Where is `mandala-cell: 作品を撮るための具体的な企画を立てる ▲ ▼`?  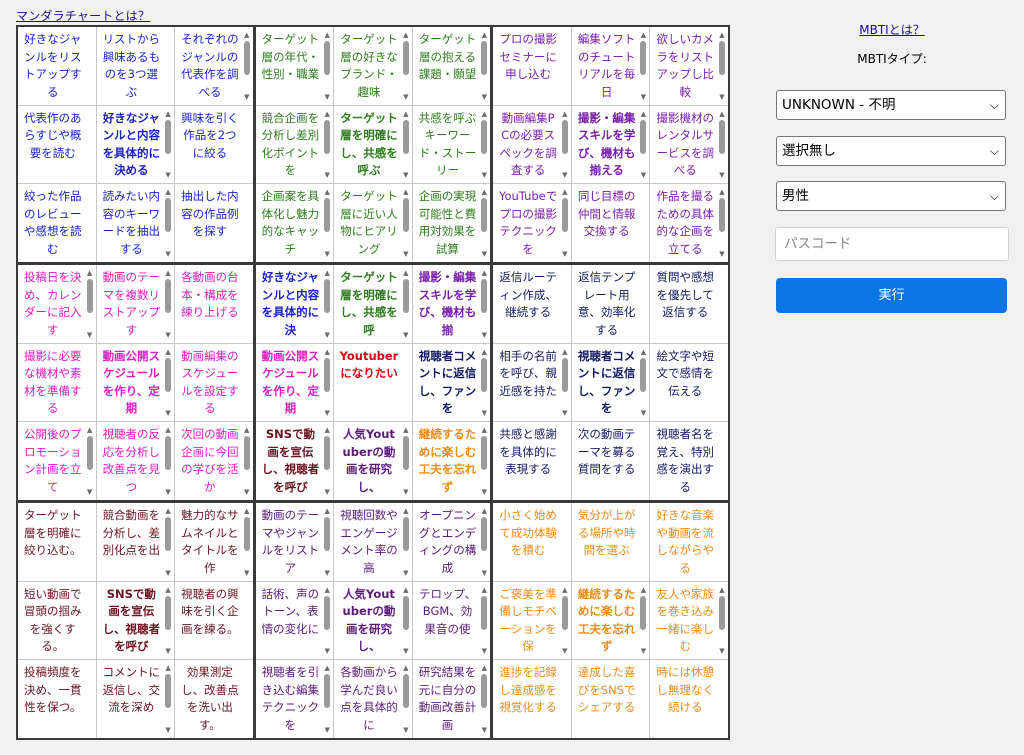
mandala-cell: 作品を撮るための具体的な企画を立てる ▲ ▼ is located at coordinates (689, 223).